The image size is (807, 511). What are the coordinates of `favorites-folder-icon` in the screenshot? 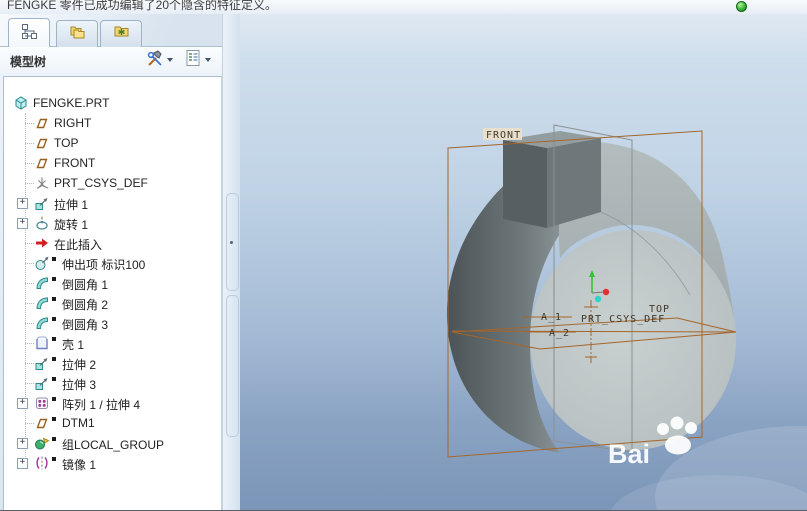 It's located at (121, 34).